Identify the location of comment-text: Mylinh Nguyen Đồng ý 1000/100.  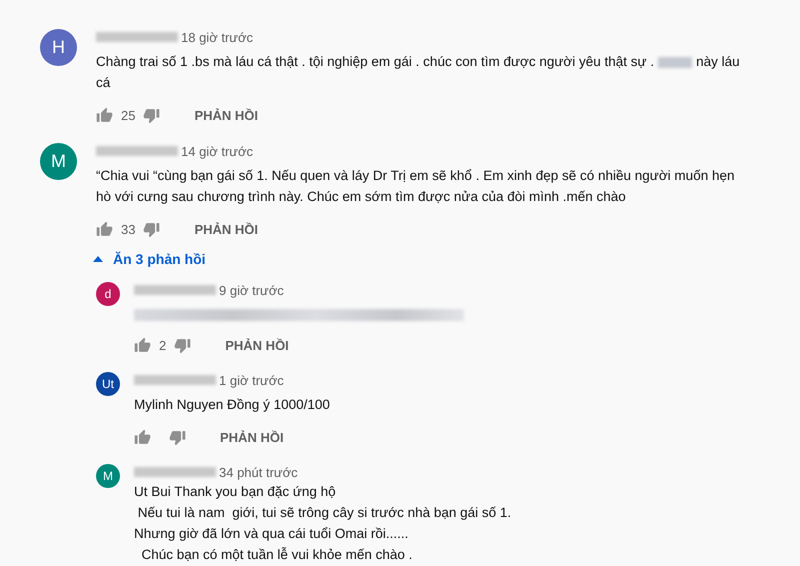
(232, 405).